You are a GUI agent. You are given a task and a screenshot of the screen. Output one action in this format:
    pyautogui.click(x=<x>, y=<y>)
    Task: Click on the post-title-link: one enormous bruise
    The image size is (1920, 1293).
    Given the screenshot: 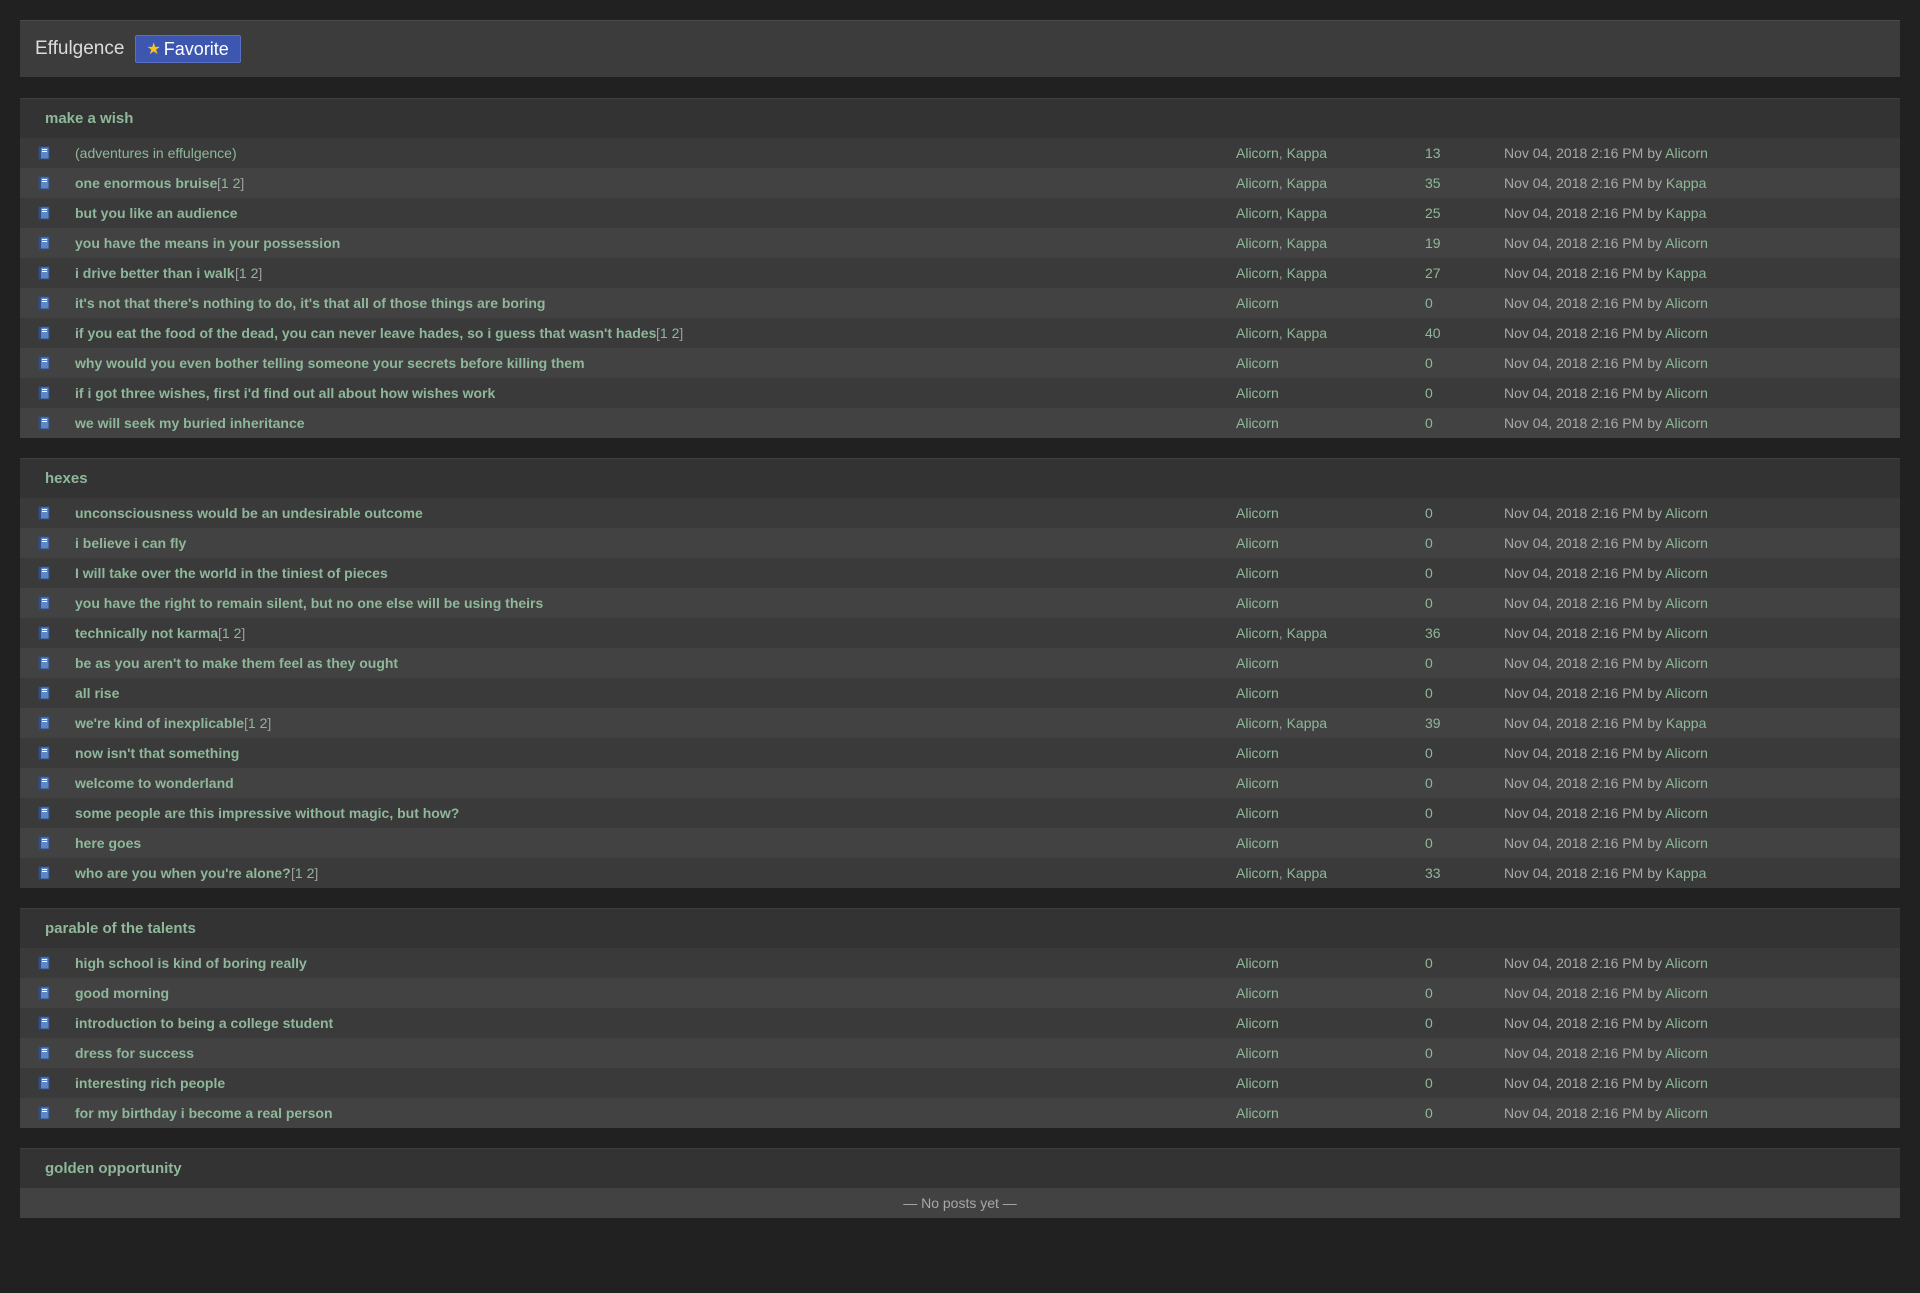 What is the action you would take?
    pyautogui.click(x=146, y=183)
    